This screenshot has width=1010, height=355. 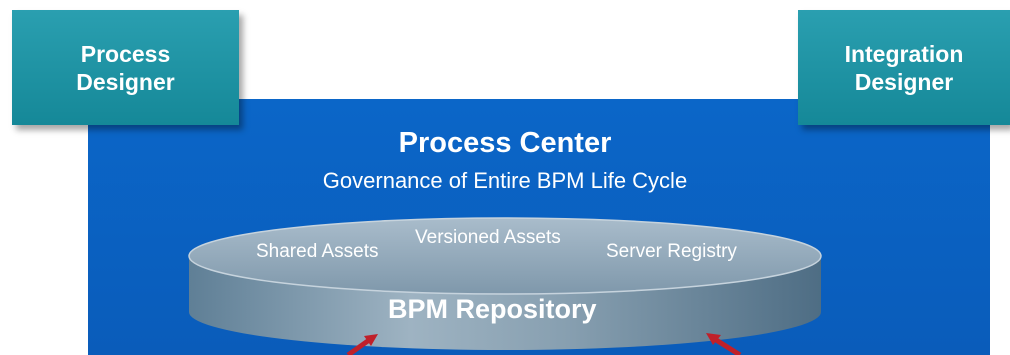 I want to click on process-designer-box: Process Designer, so click(x=125, y=67).